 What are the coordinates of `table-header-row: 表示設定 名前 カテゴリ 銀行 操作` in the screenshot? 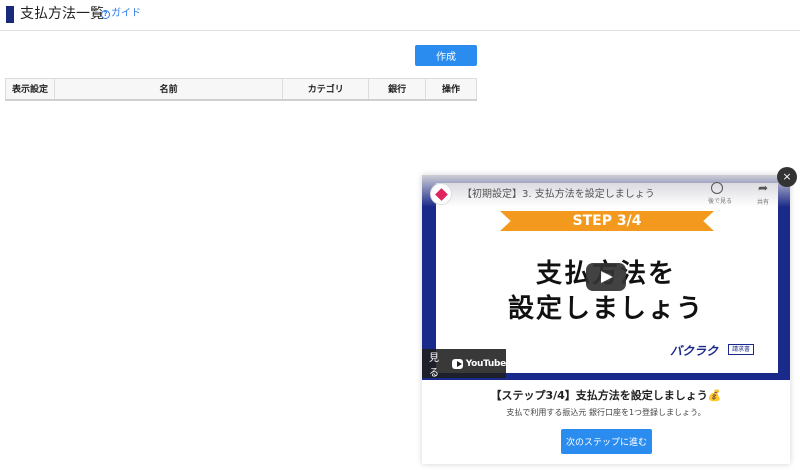 It's located at (241, 89).